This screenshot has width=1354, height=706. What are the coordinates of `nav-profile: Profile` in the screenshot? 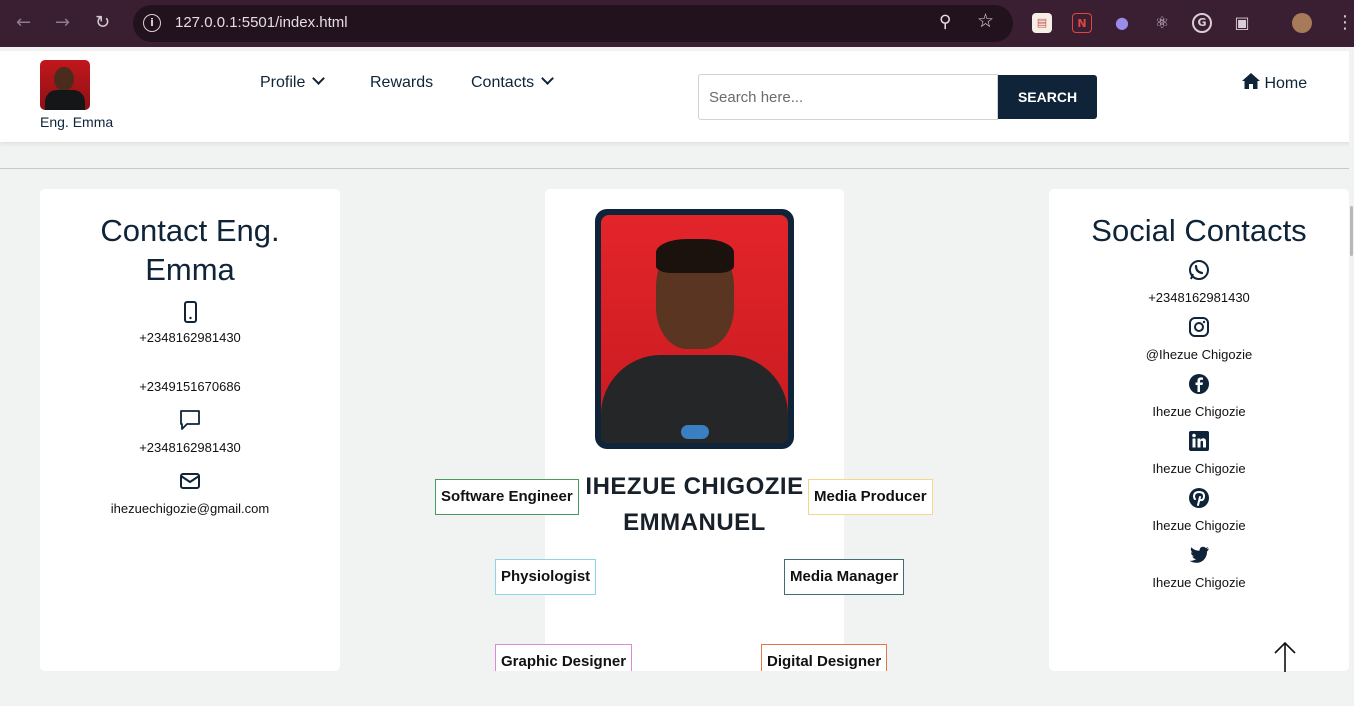 It's located at (293, 82).